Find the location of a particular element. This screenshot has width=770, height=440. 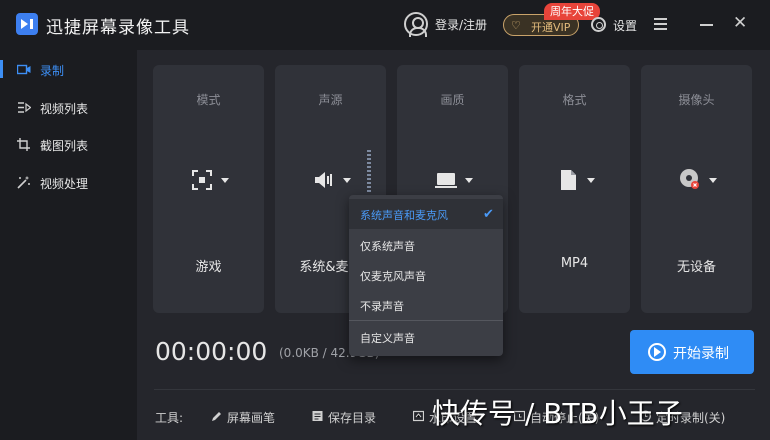

start-recording-label: 开始录制 is located at coordinates (701, 354).